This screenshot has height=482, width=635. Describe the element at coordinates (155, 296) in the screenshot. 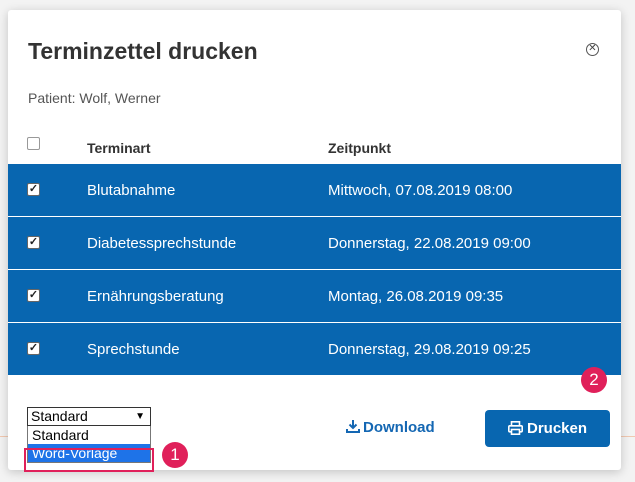

I see `row-type: Ernährungsberatung` at that location.